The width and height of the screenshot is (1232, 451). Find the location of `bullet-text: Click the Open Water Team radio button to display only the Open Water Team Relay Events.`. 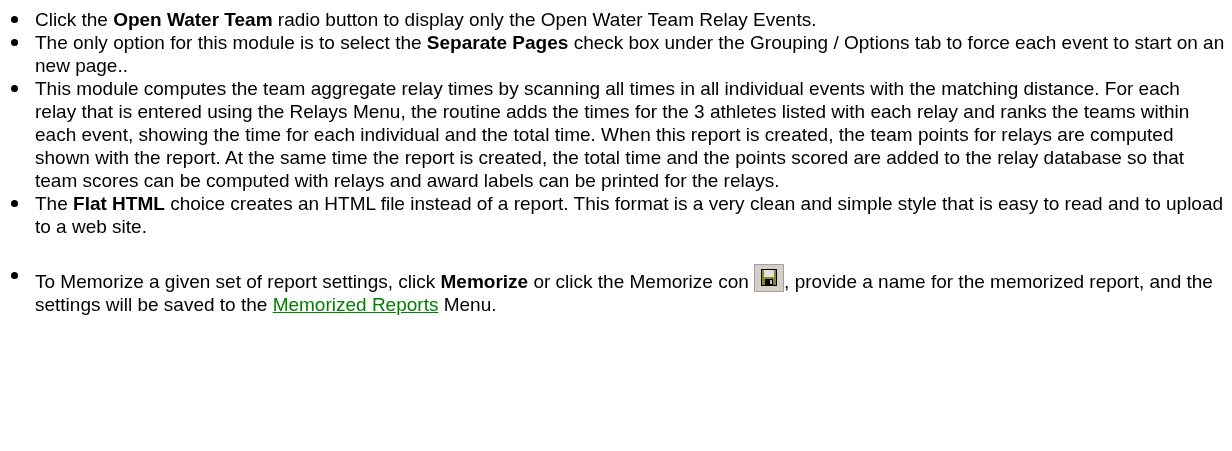

bullet-text: Click the Open Water Team radio button to display only the Open Water Team Relay Events. is located at coordinates (426, 19).